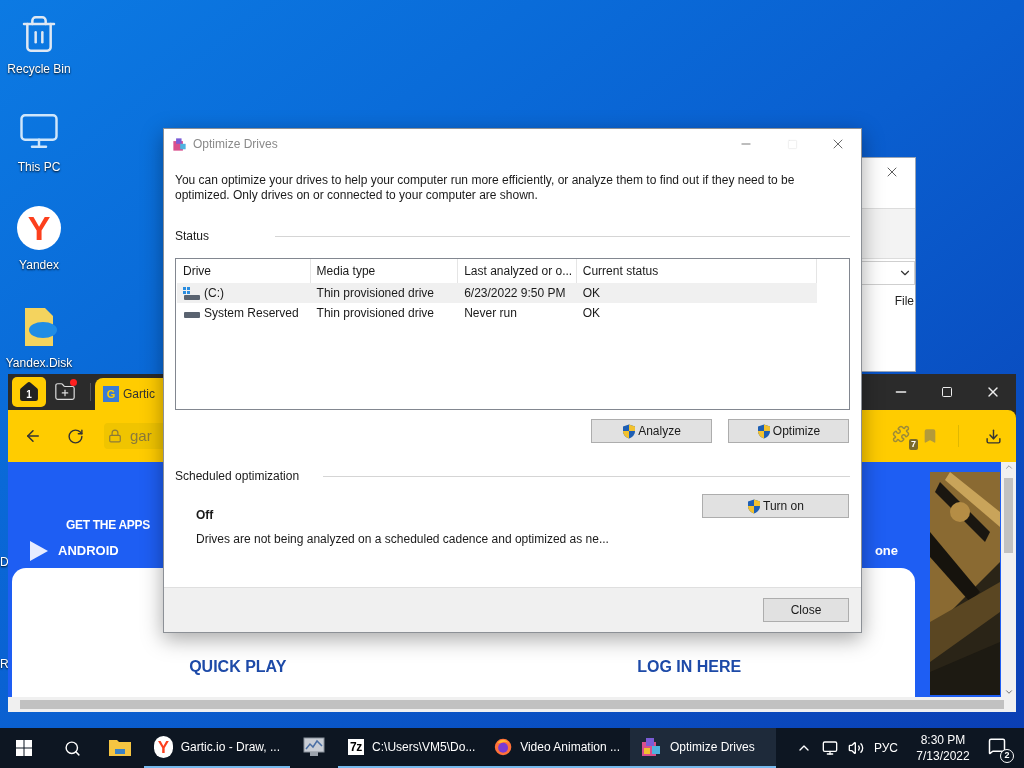  Describe the element at coordinates (33, 436) in the screenshot. I see `back-icon` at that location.